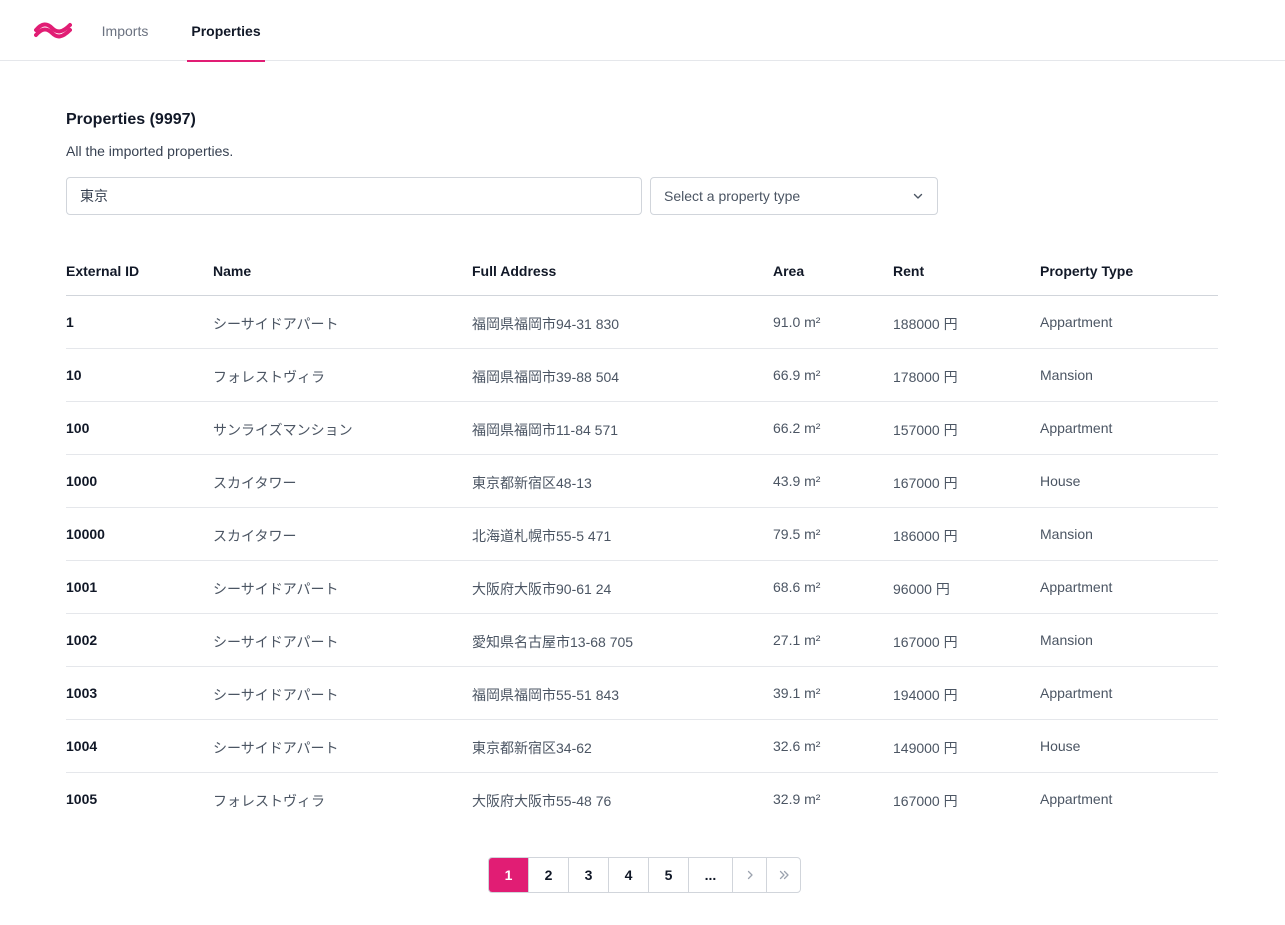 The image size is (1285, 925). Describe the element at coordinates (789, 271) in the screenshot. I see `column-header-area: Area` at that location.